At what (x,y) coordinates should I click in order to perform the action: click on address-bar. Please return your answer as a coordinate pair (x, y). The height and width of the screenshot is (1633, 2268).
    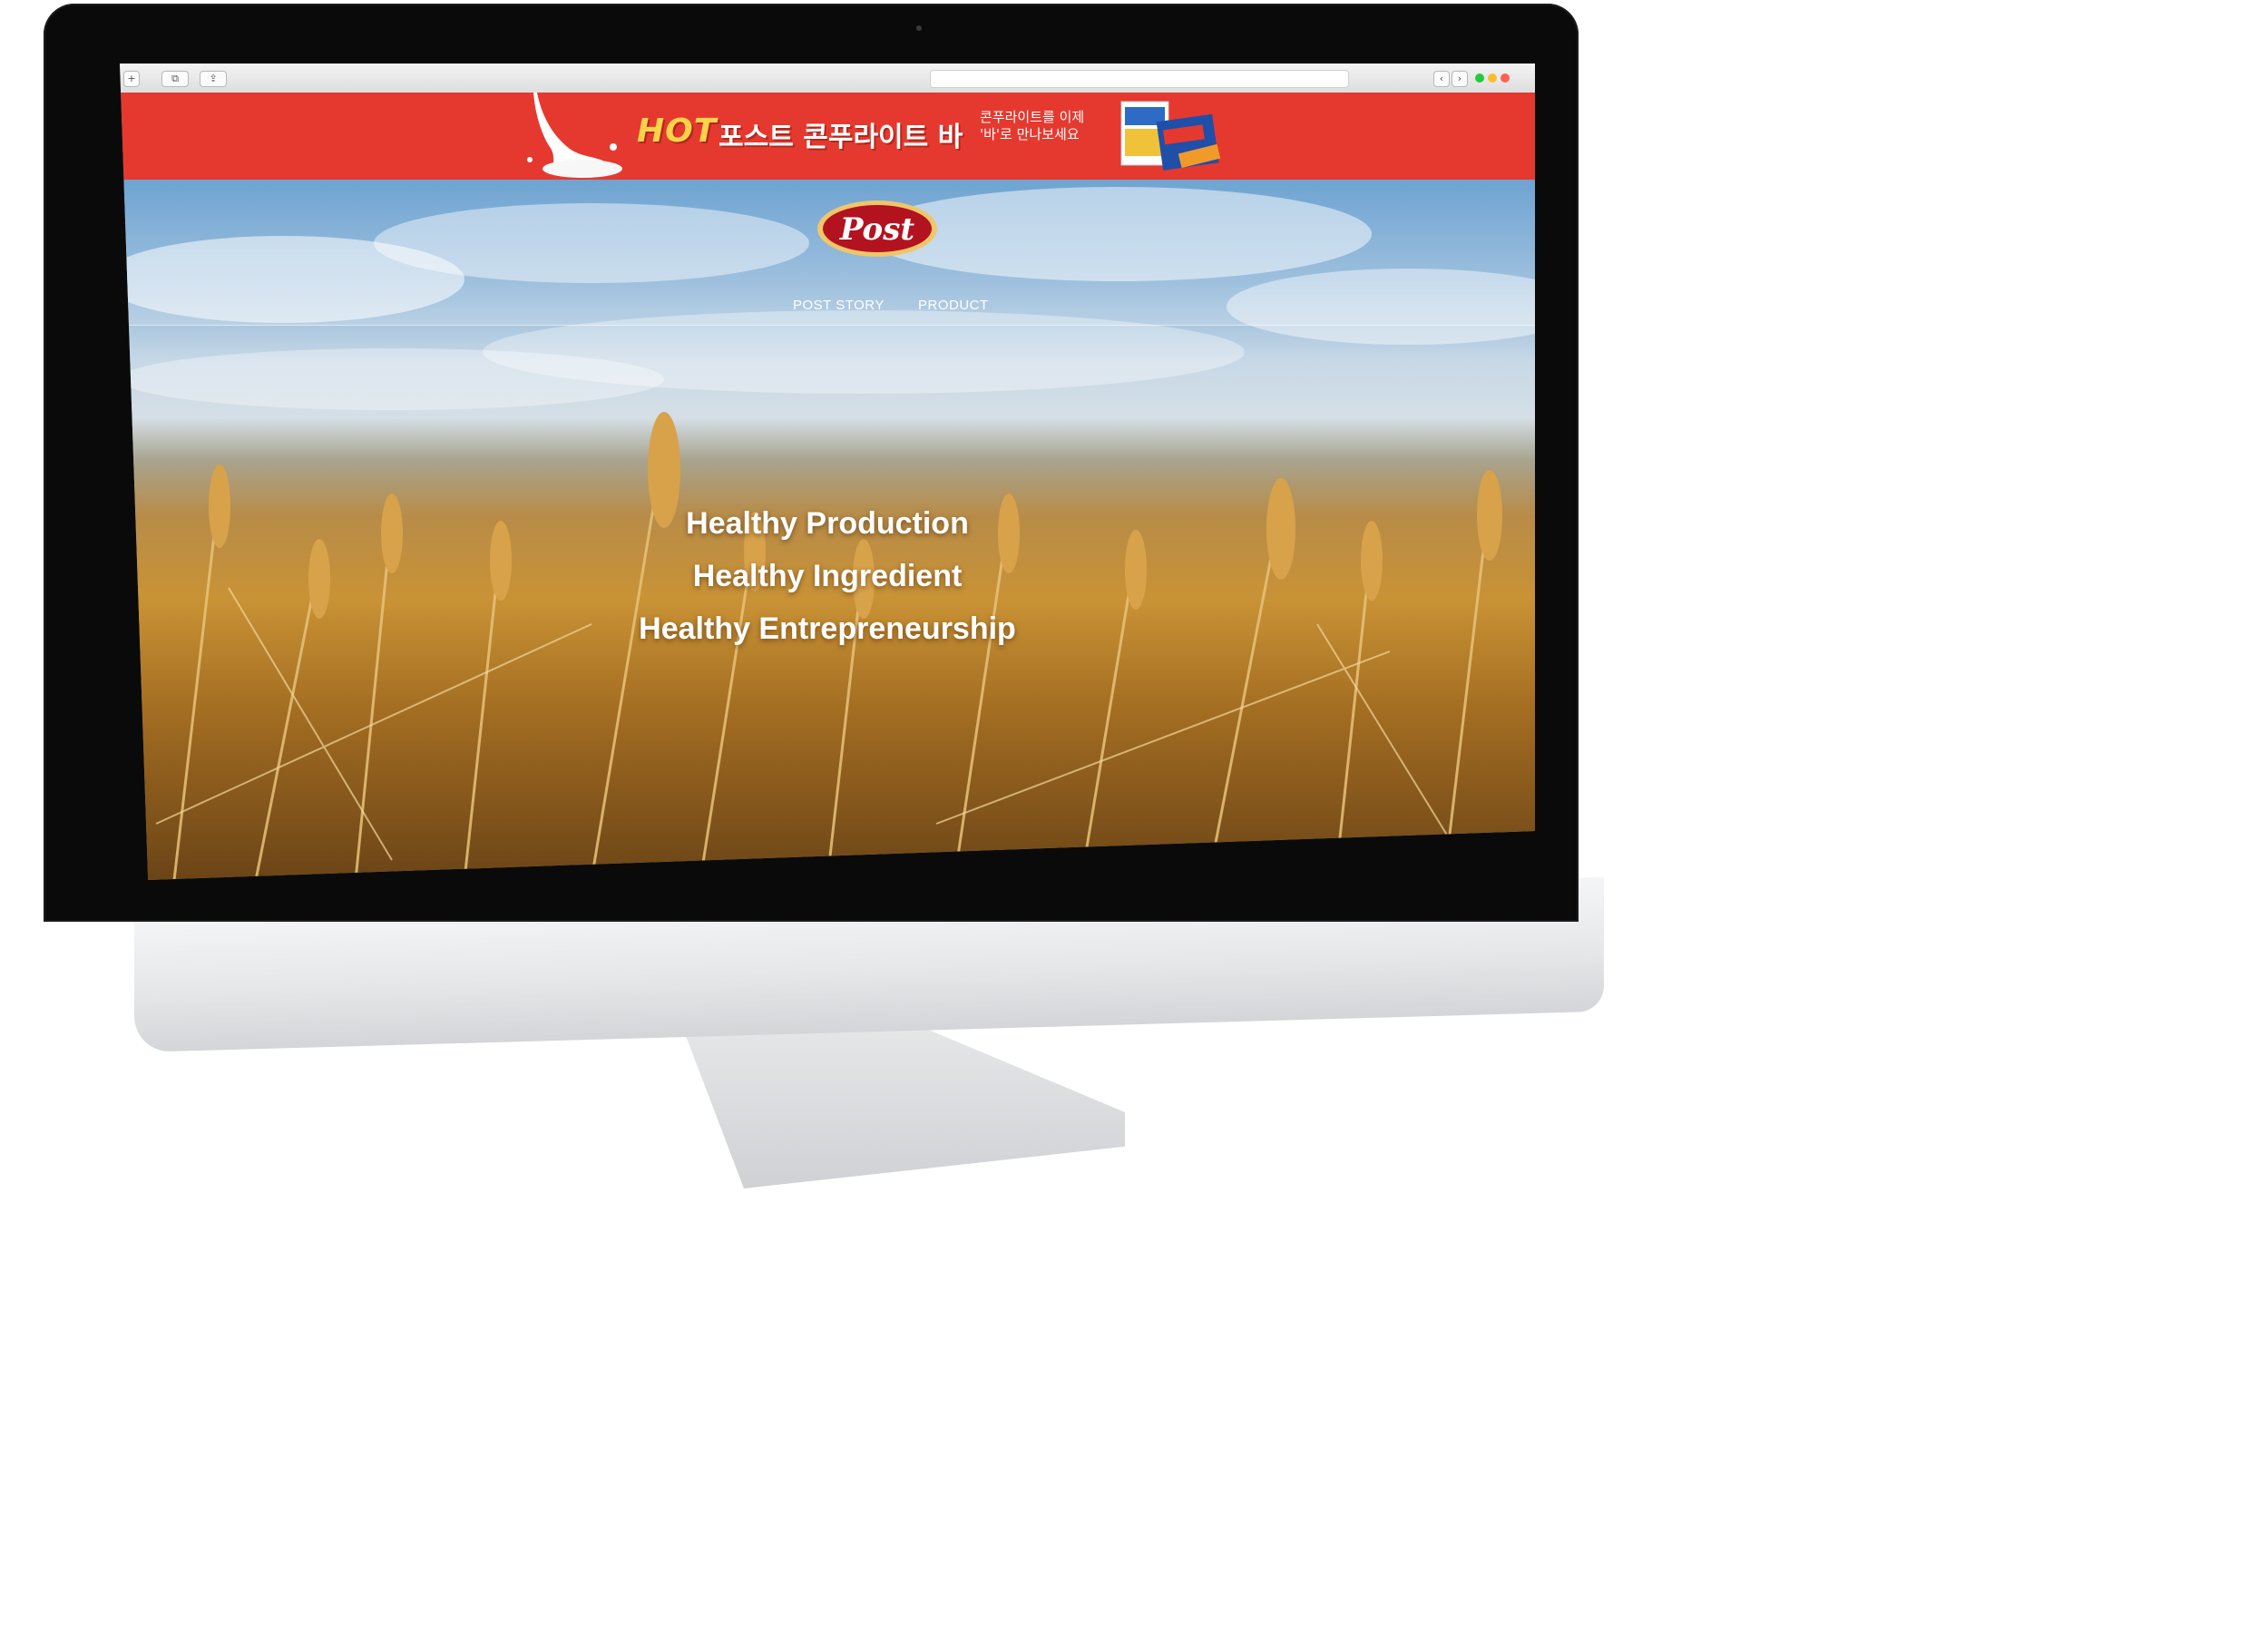
    Looking at the image, I should click on (1139, 79).